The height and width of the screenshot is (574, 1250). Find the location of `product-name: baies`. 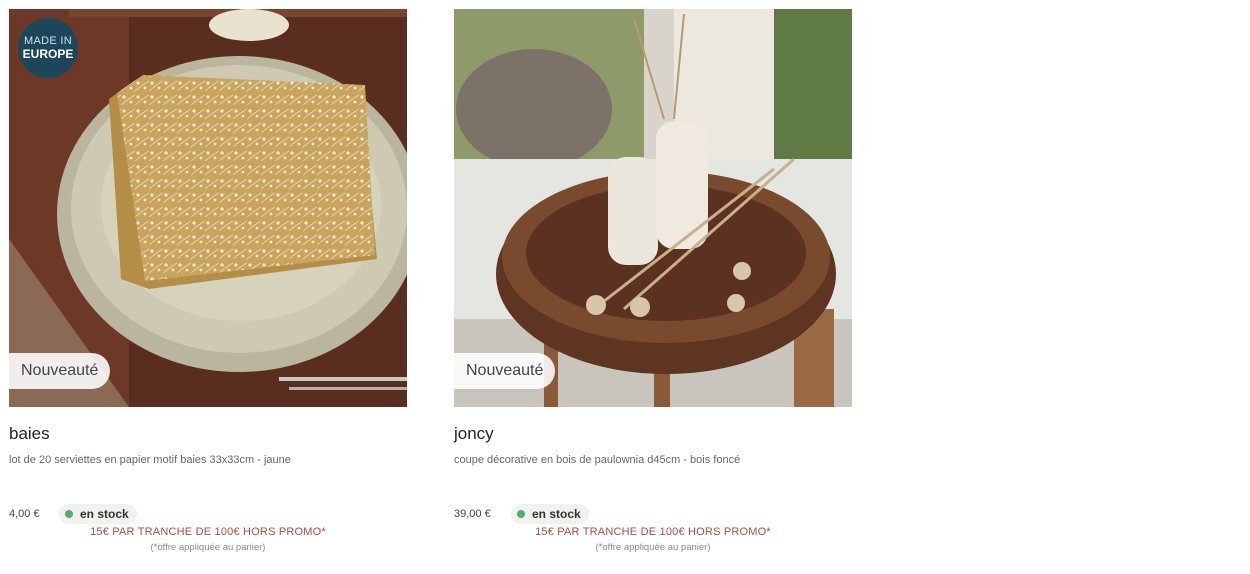

product-name: baies is located at coordinates (208, 434).